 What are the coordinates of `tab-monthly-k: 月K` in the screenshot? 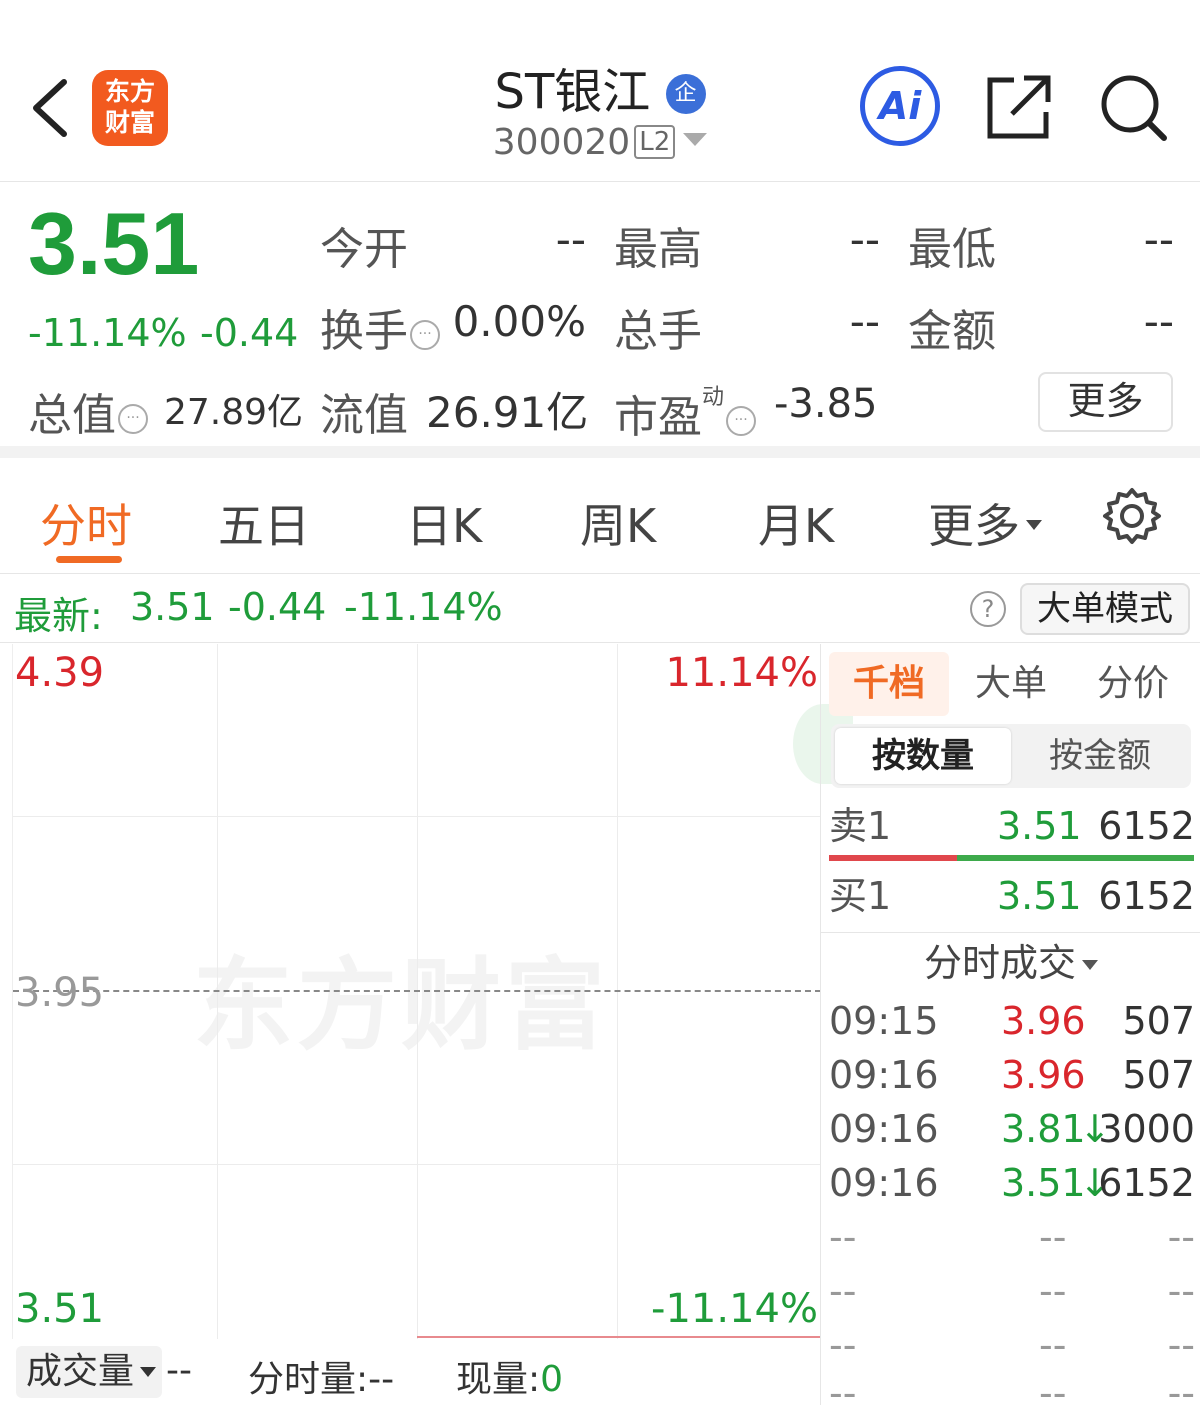 It's located at (796, 523).